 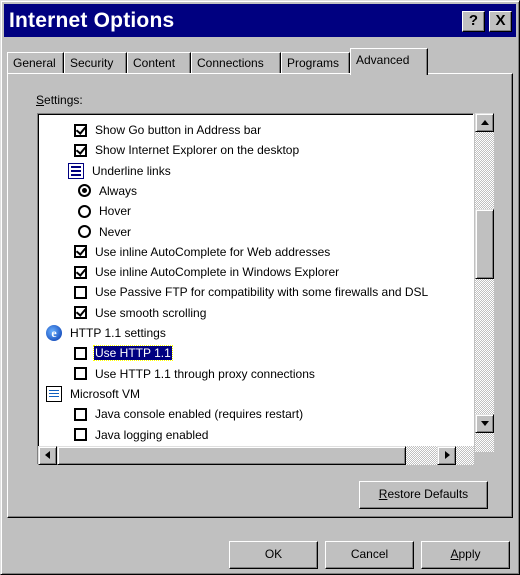 What do you see at coordinates (178, 130) in the screenshot?
I see `settings-item-label: Show Go button in Address bar` at bounding box center [178, 130].